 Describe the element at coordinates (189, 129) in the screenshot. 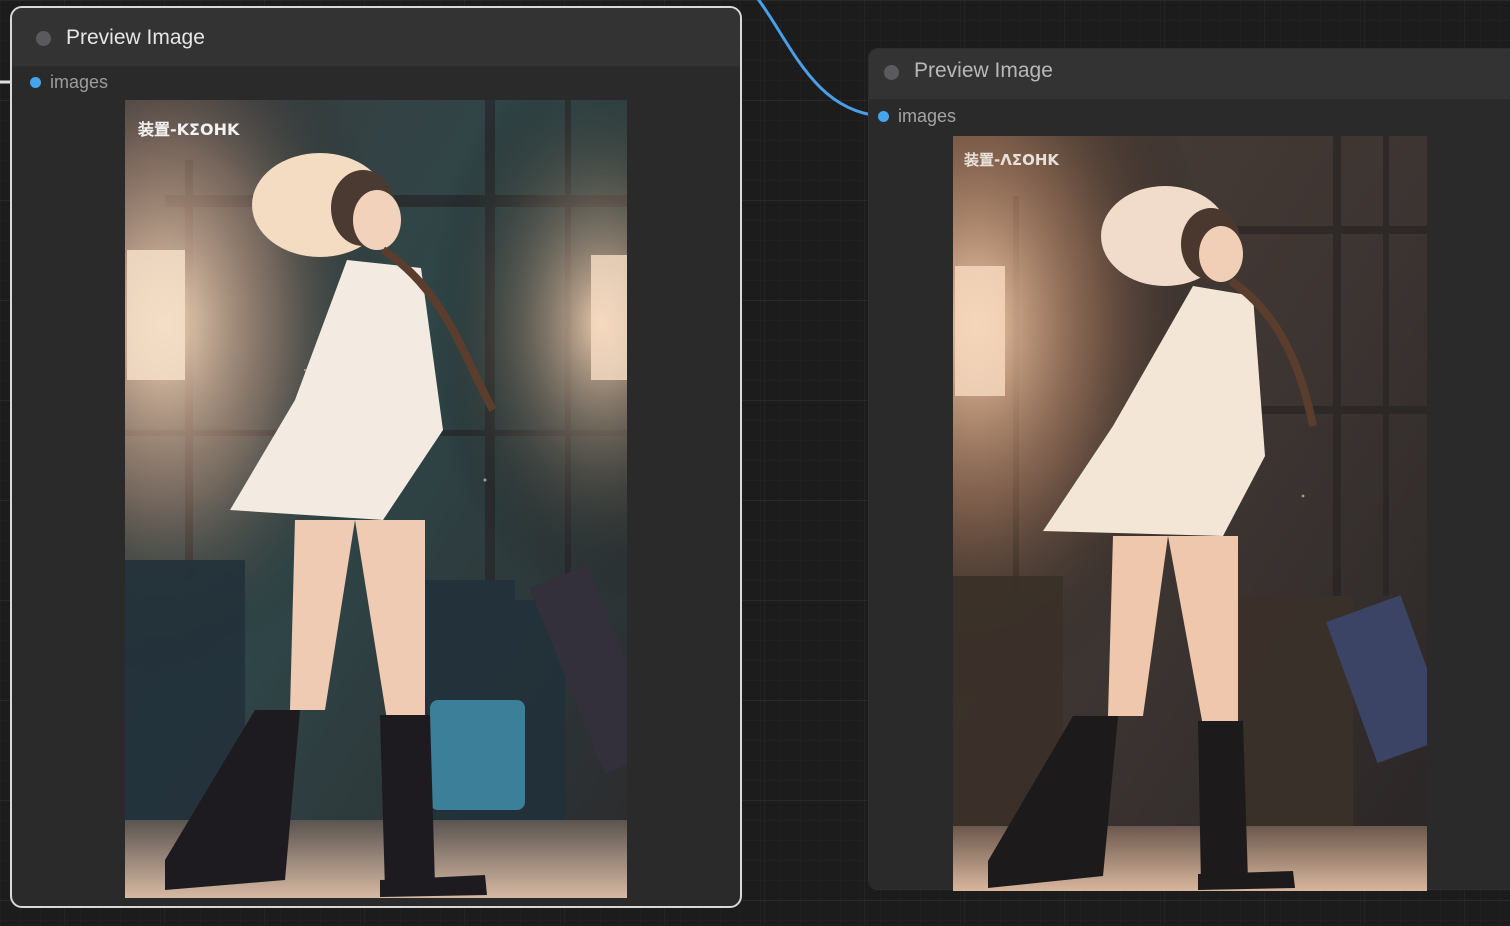

I see `image-caption-text: 装置-ΚΣΟΗΚ` at that location.